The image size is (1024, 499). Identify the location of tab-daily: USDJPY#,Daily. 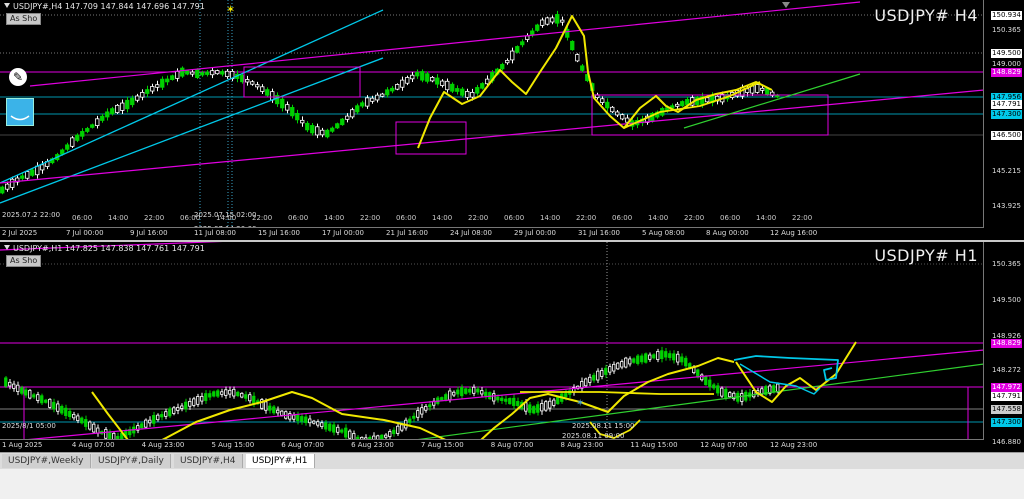
(131, 461).